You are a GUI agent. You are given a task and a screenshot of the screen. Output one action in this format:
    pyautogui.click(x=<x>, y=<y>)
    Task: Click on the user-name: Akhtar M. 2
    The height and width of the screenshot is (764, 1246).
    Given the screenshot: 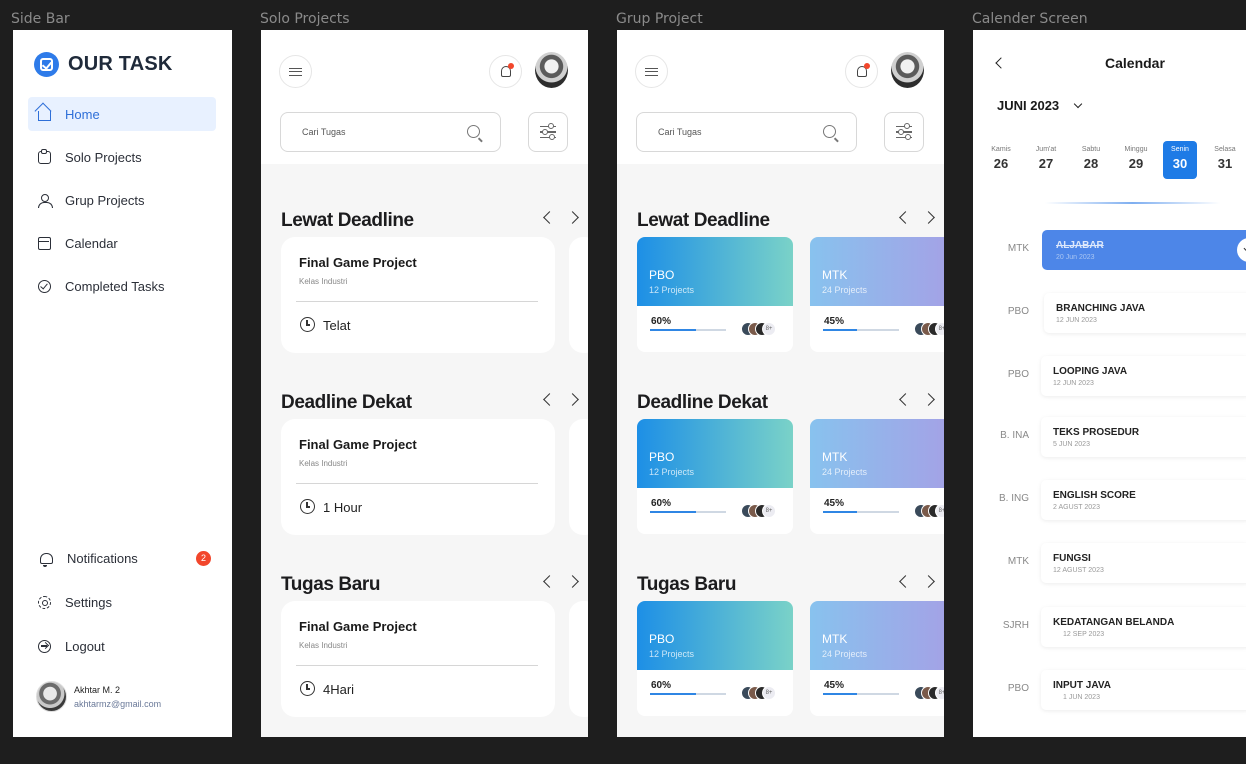 What is the action you would take?
    pyautogui.click(x=97, y=689)
    